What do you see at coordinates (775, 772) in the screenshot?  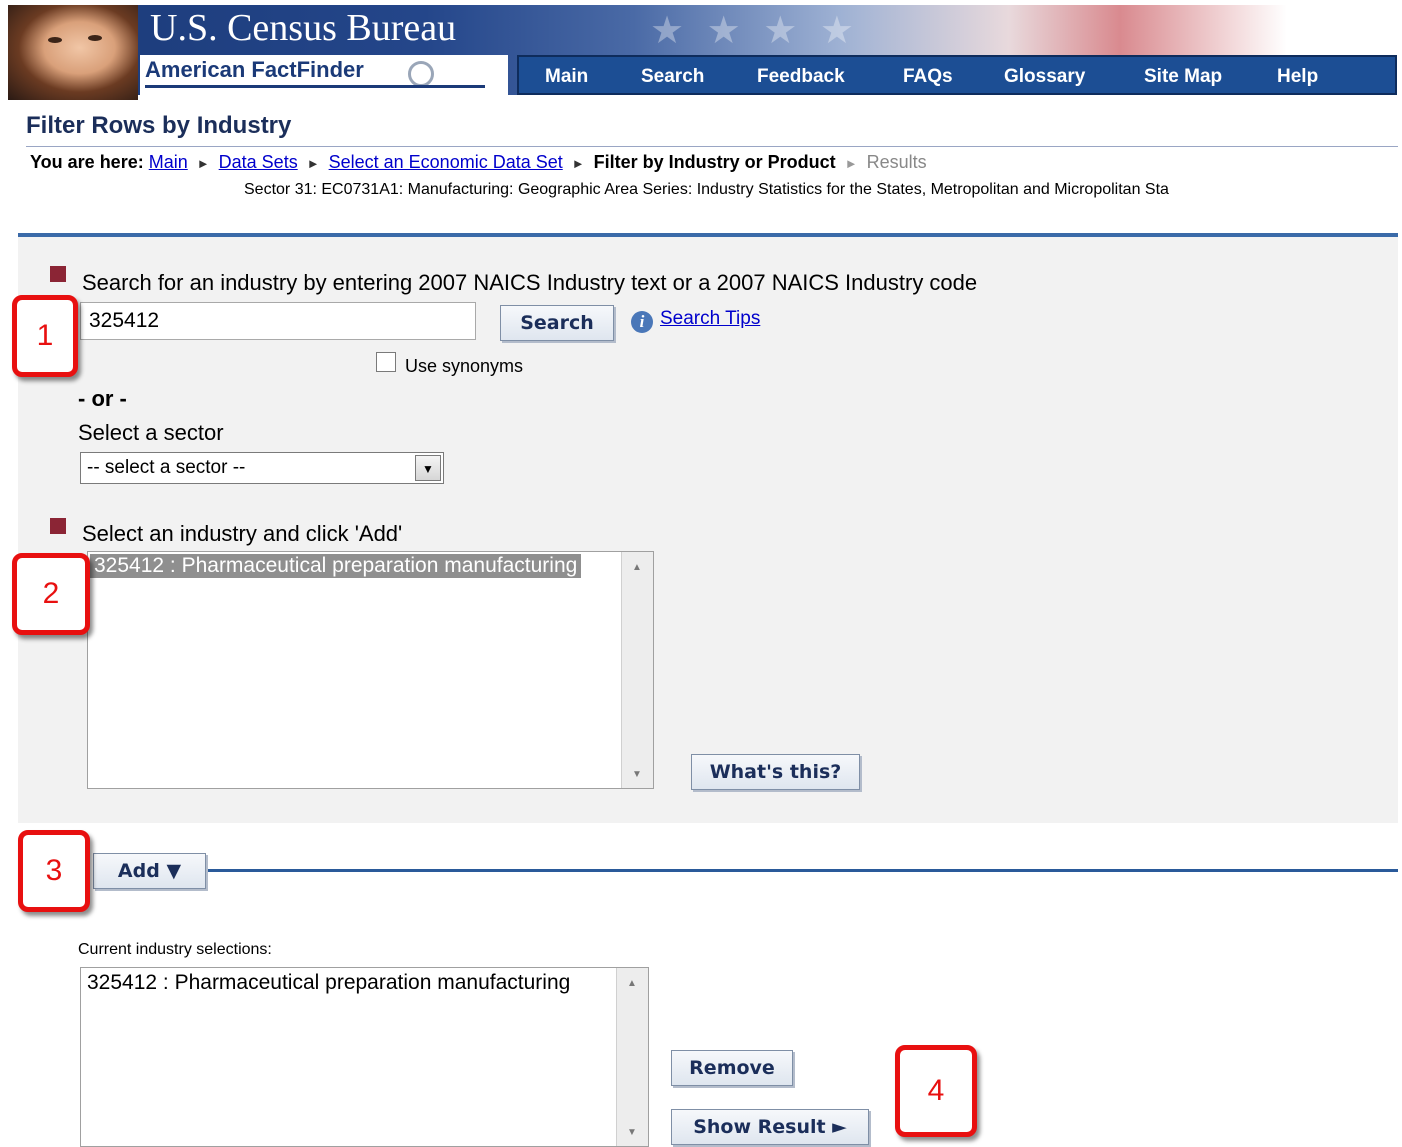 I see `whats-this-button: What's this?` at bounding box center [775, 772].